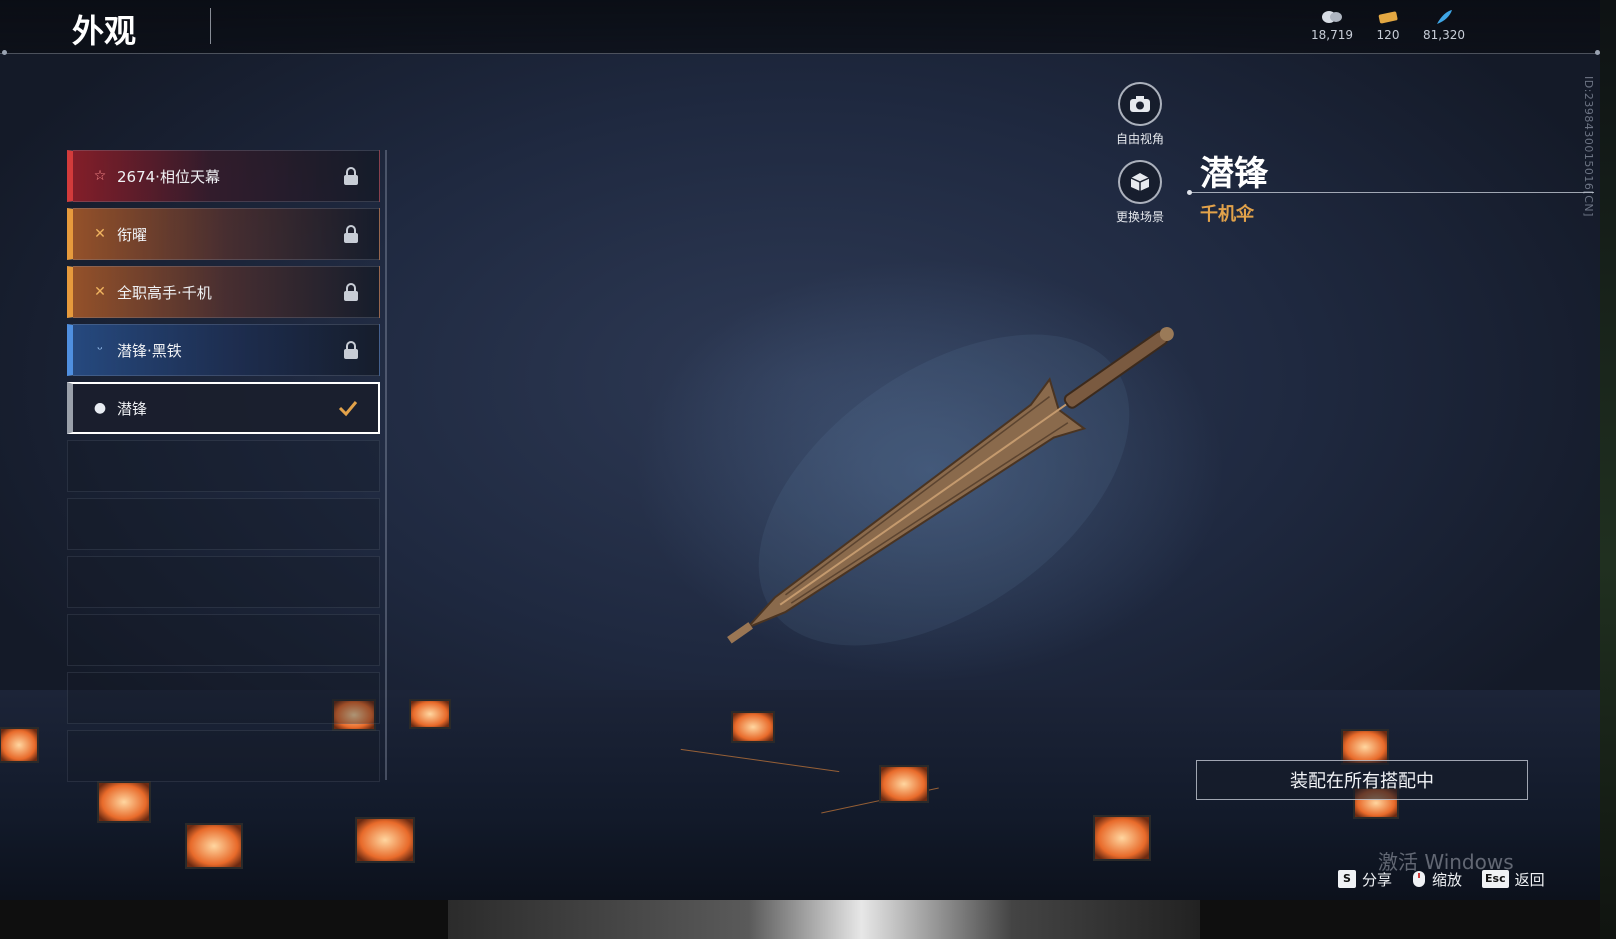 The image size is (1616, 939). Describe the element at coordinates (149, 350) in the screenshot. I see `skin-label: 潜锋·黑铁` at that location.